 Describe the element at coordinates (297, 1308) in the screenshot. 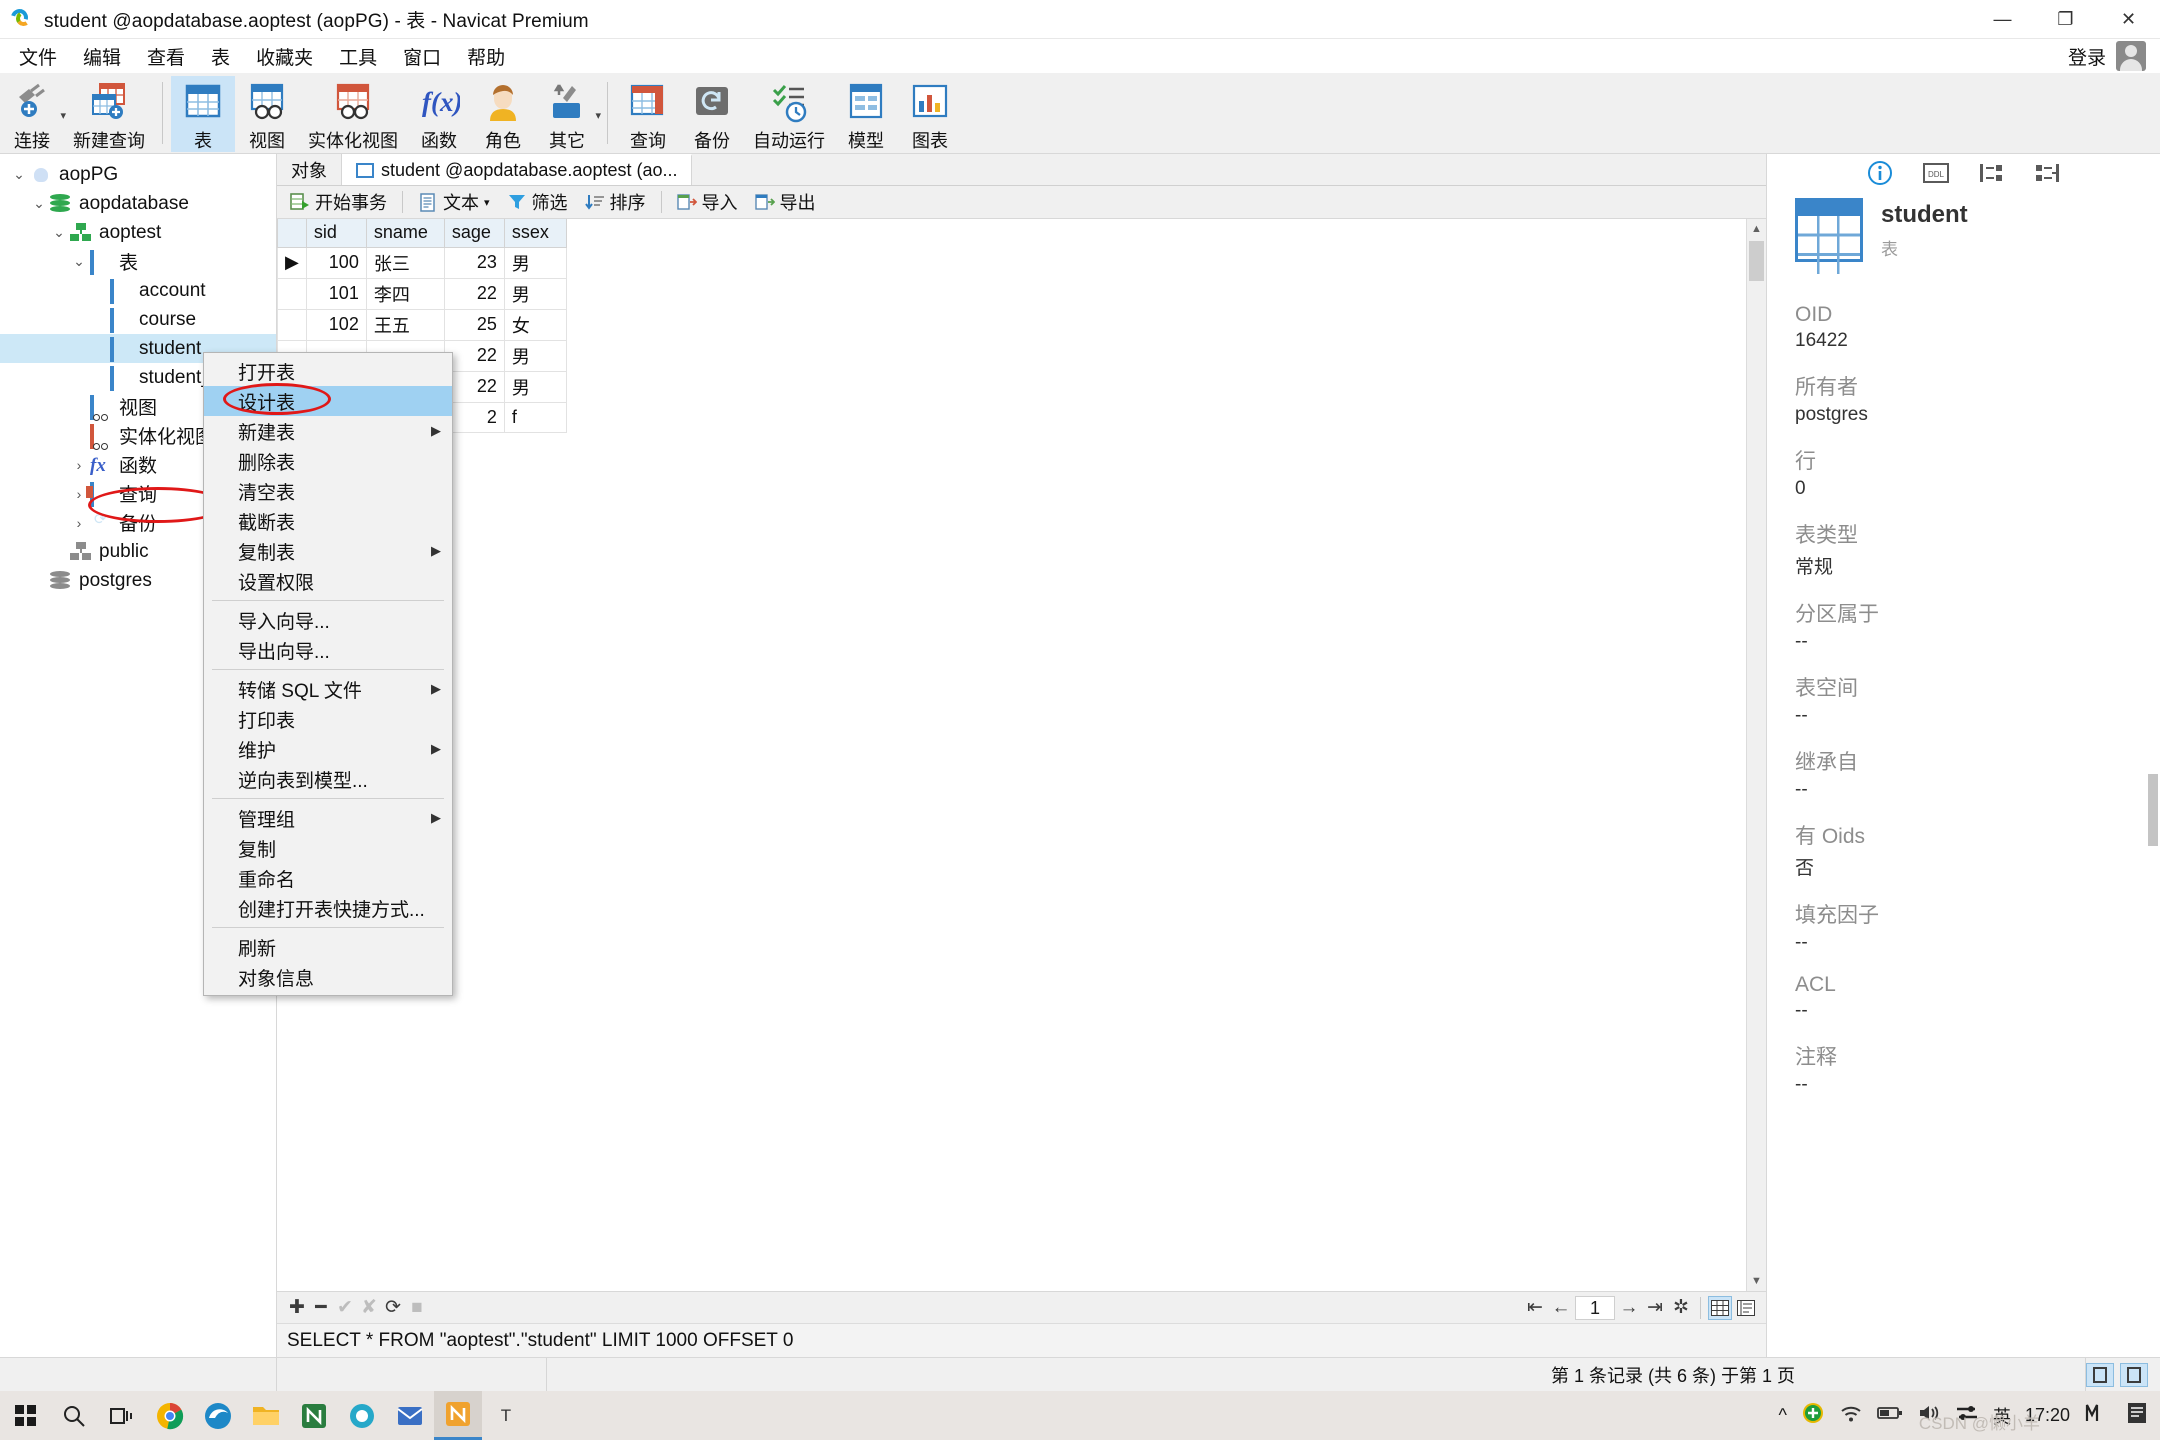

I see `add-record-icon: ✚` at that location.